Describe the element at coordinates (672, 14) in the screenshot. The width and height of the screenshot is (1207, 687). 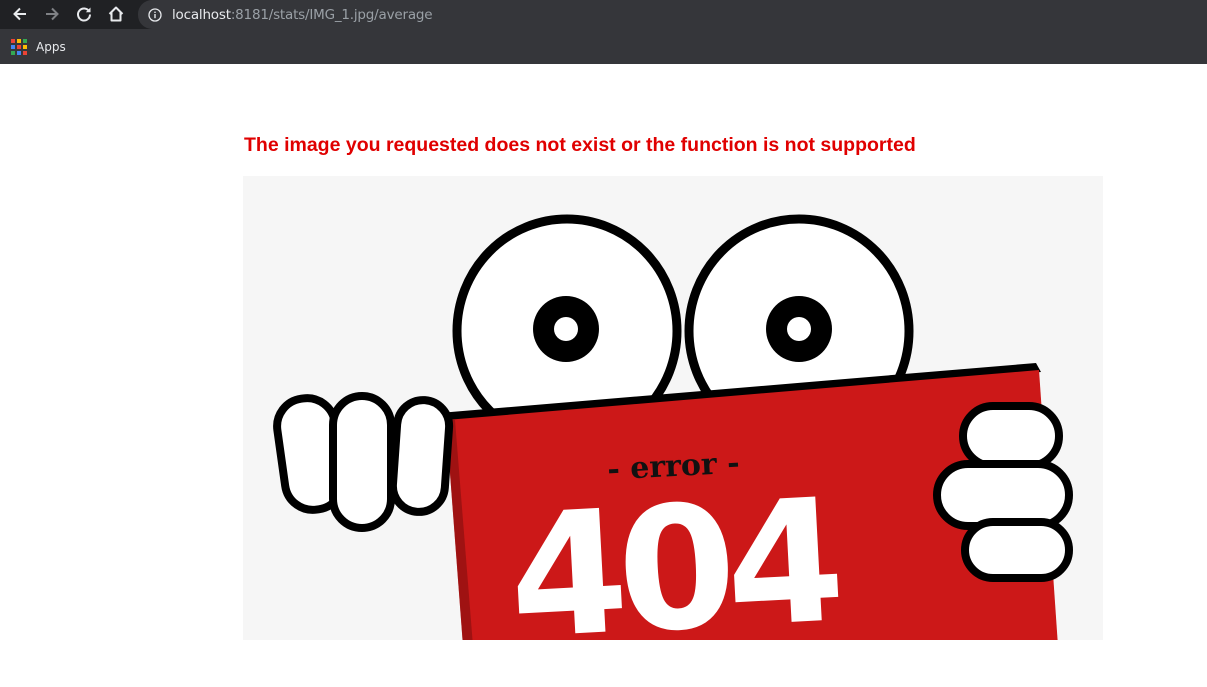
I see `address-bar: localhost:8181/stats/IMG_1.jpg/average` at that location.